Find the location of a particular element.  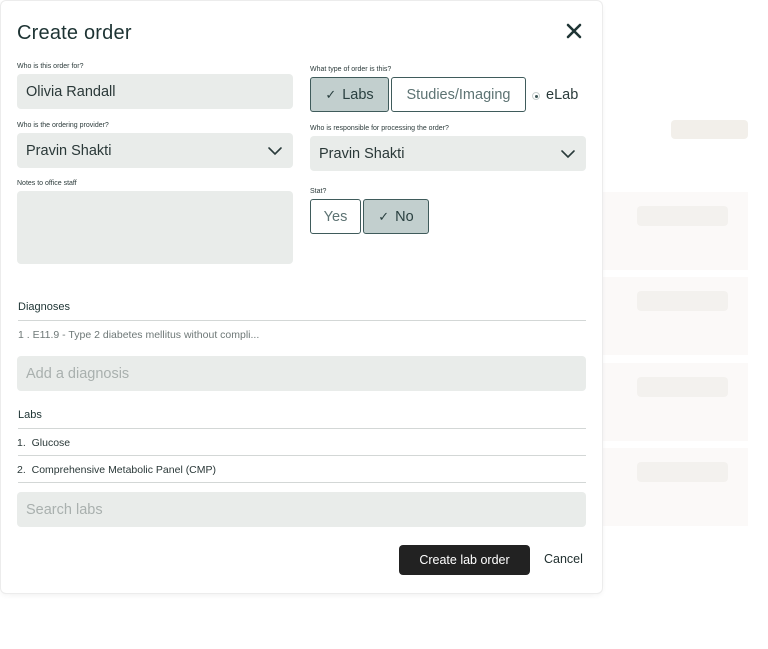

search-labs-input: Search labs is located at coordinates (301, 509).